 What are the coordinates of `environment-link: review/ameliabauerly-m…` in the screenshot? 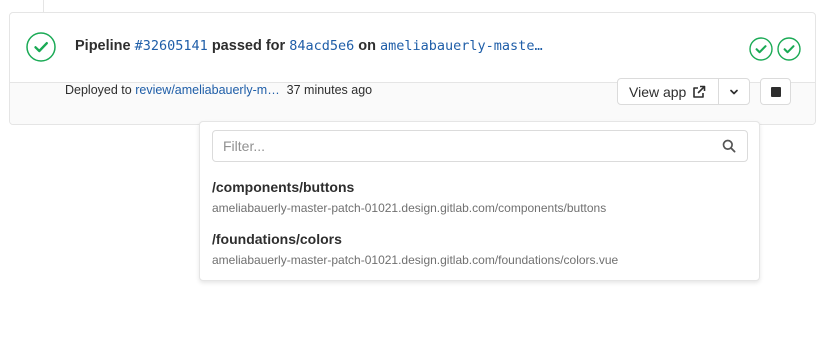 It's located at (207, 90).